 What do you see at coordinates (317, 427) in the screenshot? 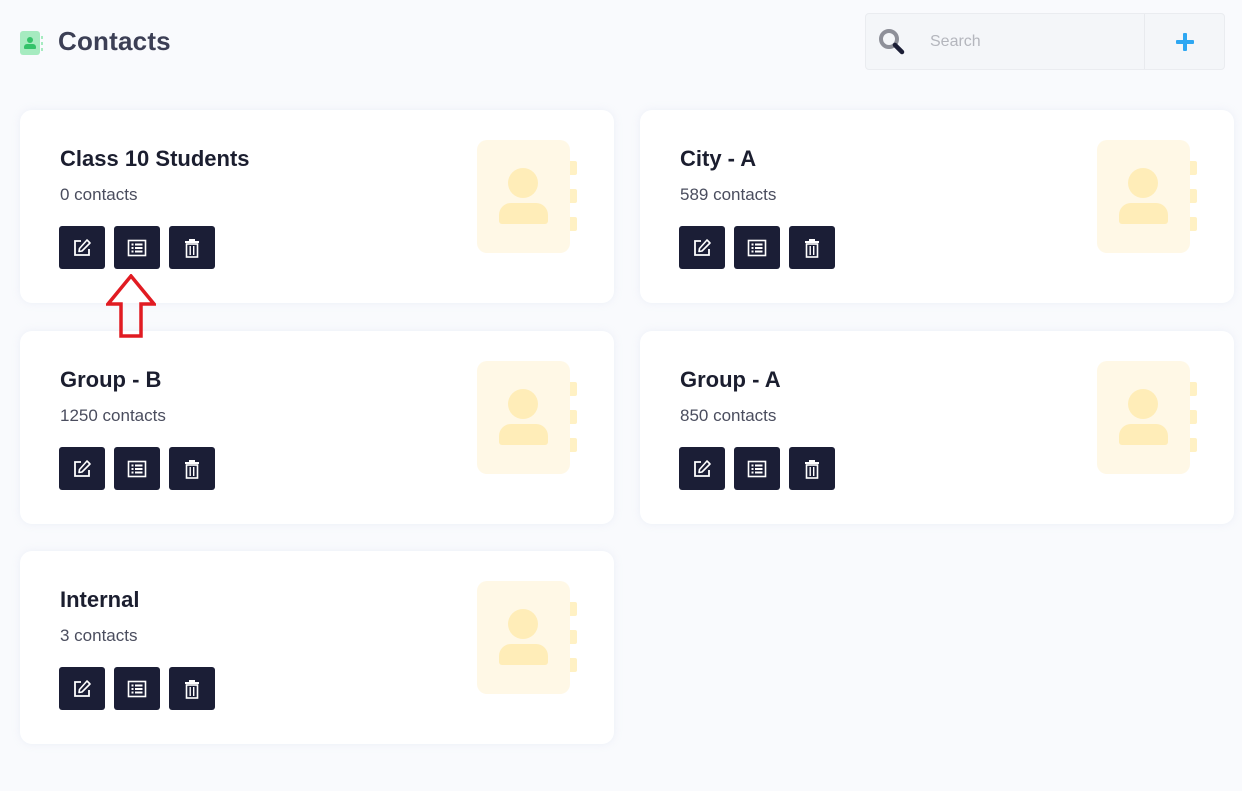
I see `contact-list-card: Group - B 1250 contacts` at bounding box center [317, 427].